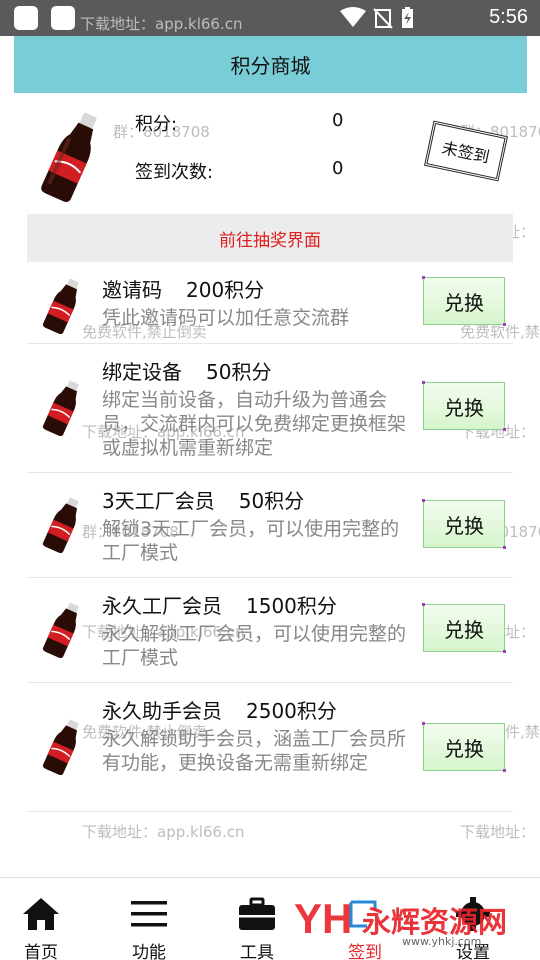 Image resolution: width=540 pixels, height=960 pixels. I want to click on points-value: 0, so click(338, 120).